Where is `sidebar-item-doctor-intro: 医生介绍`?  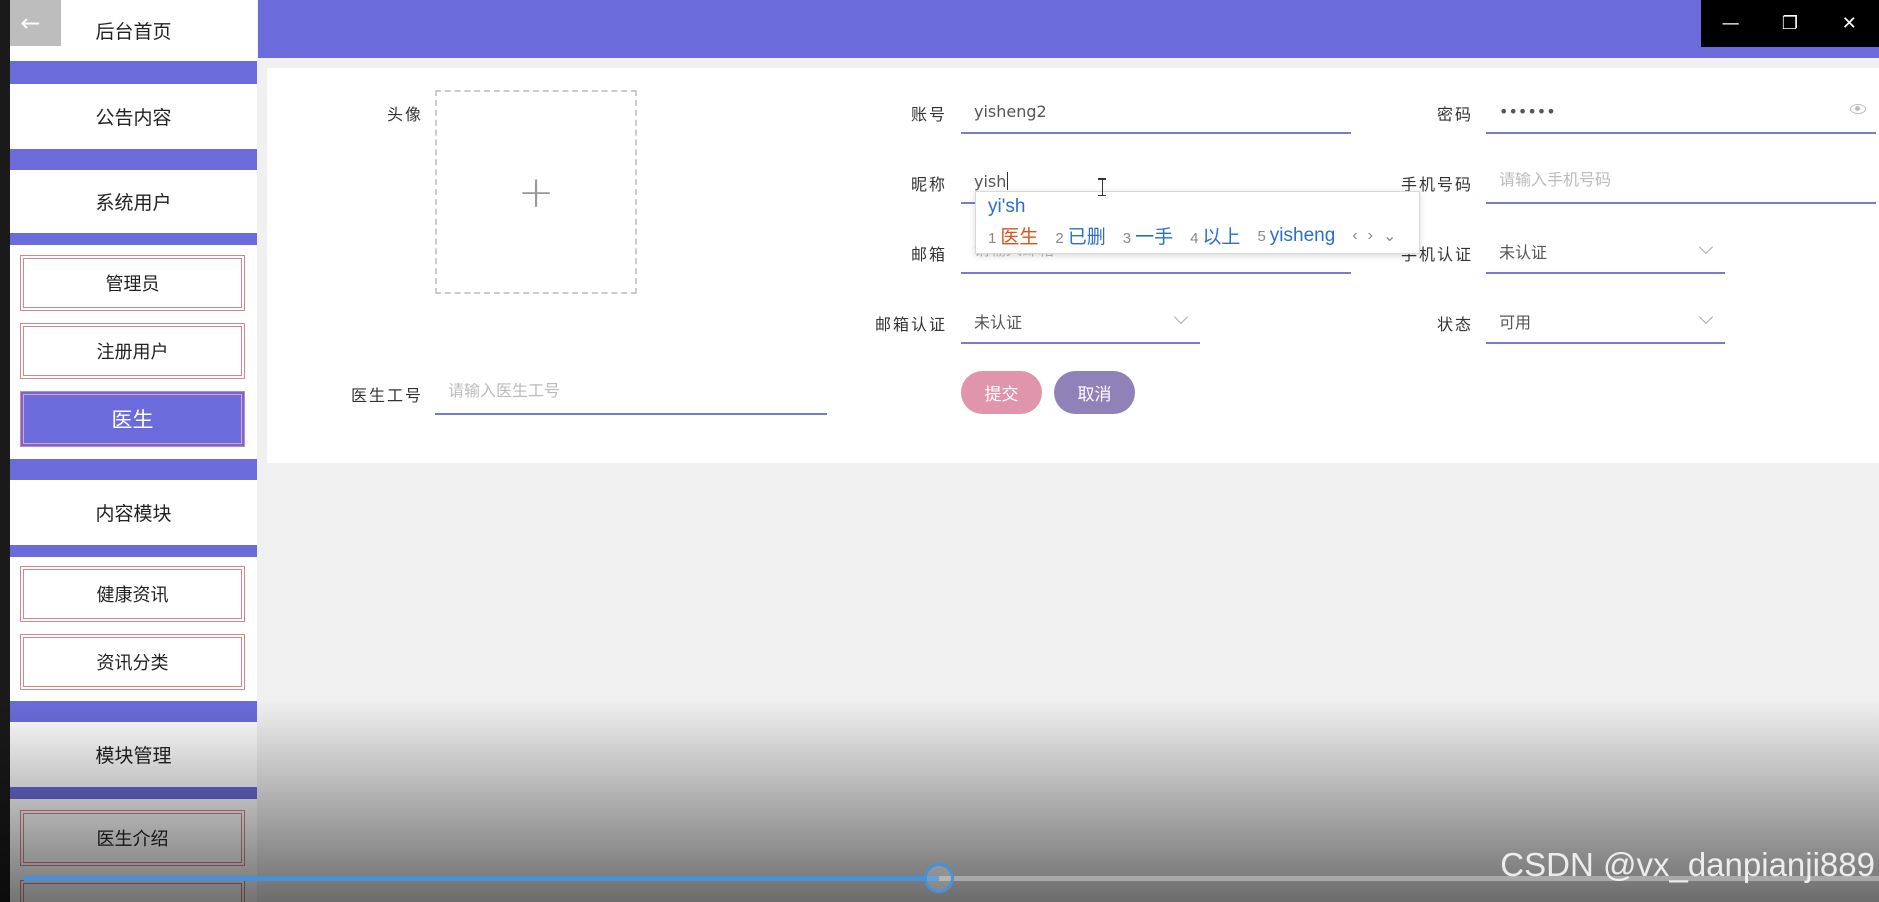
sidebar-item-doctor-intro: 医生介绍 is located at coordinates (132, 838).